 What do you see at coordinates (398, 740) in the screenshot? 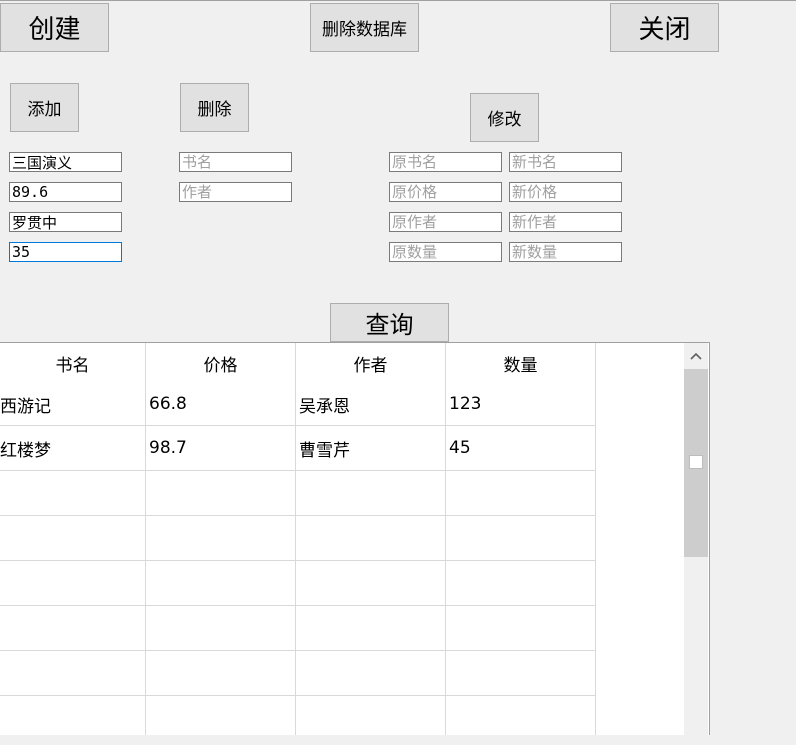
I see `window-bottom-strip` at bounding box center [398, 740].